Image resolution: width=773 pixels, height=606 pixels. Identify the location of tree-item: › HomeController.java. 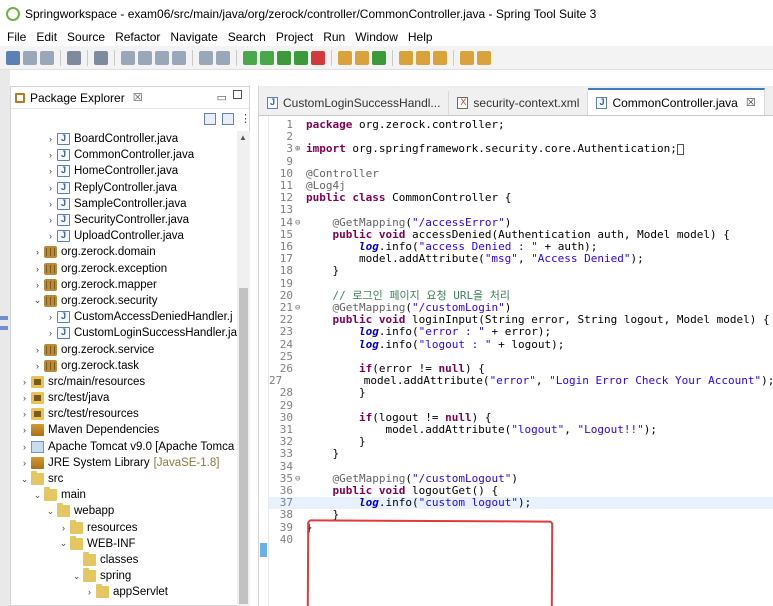
(124, 171).